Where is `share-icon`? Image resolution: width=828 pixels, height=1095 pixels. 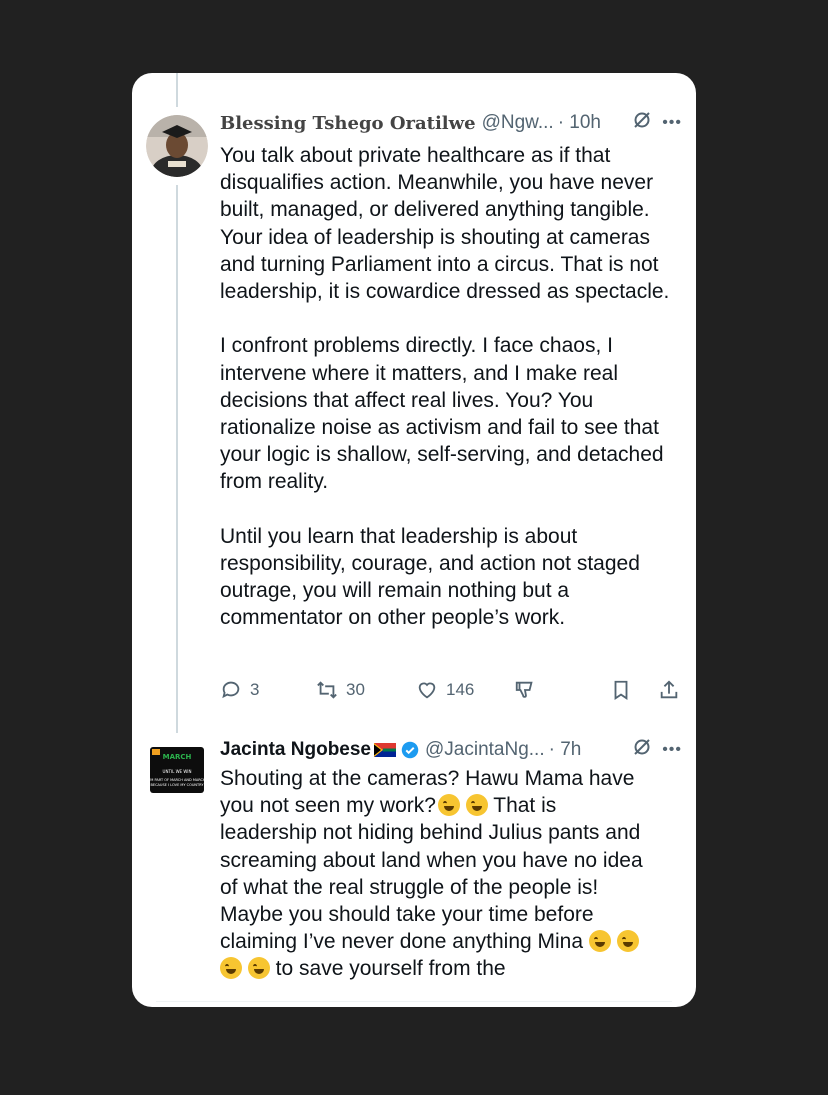 share-icon is located at coordinates (669, 689).